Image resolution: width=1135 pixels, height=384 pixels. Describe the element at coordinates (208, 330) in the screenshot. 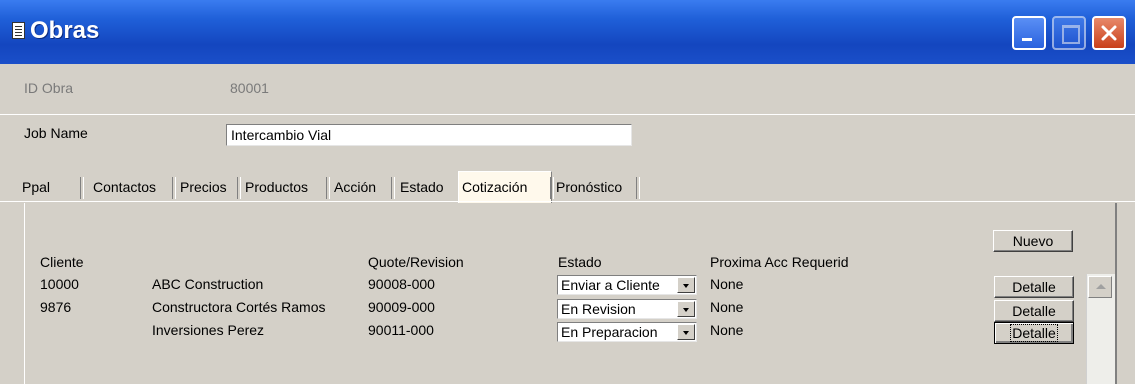

I see `cliente-name: Inversiones Perez` at that location.